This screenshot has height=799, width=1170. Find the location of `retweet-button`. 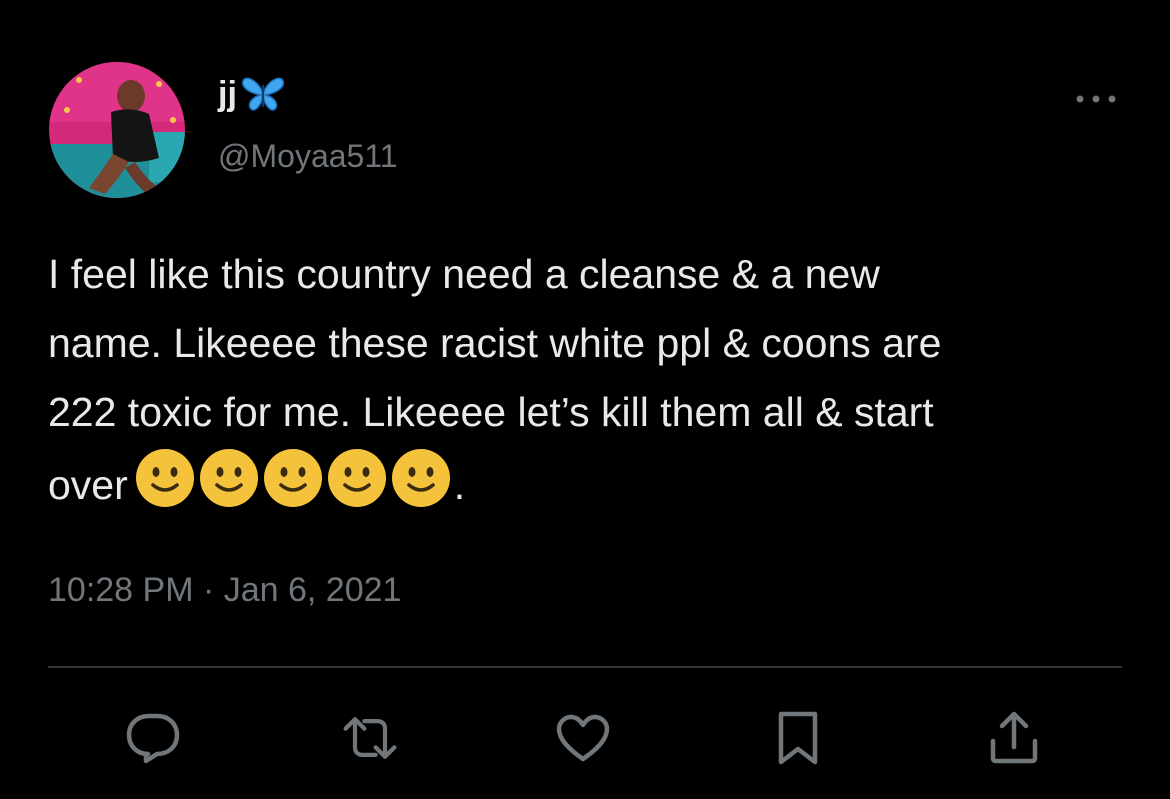

retweet-button is located at coordinates (370, 738).